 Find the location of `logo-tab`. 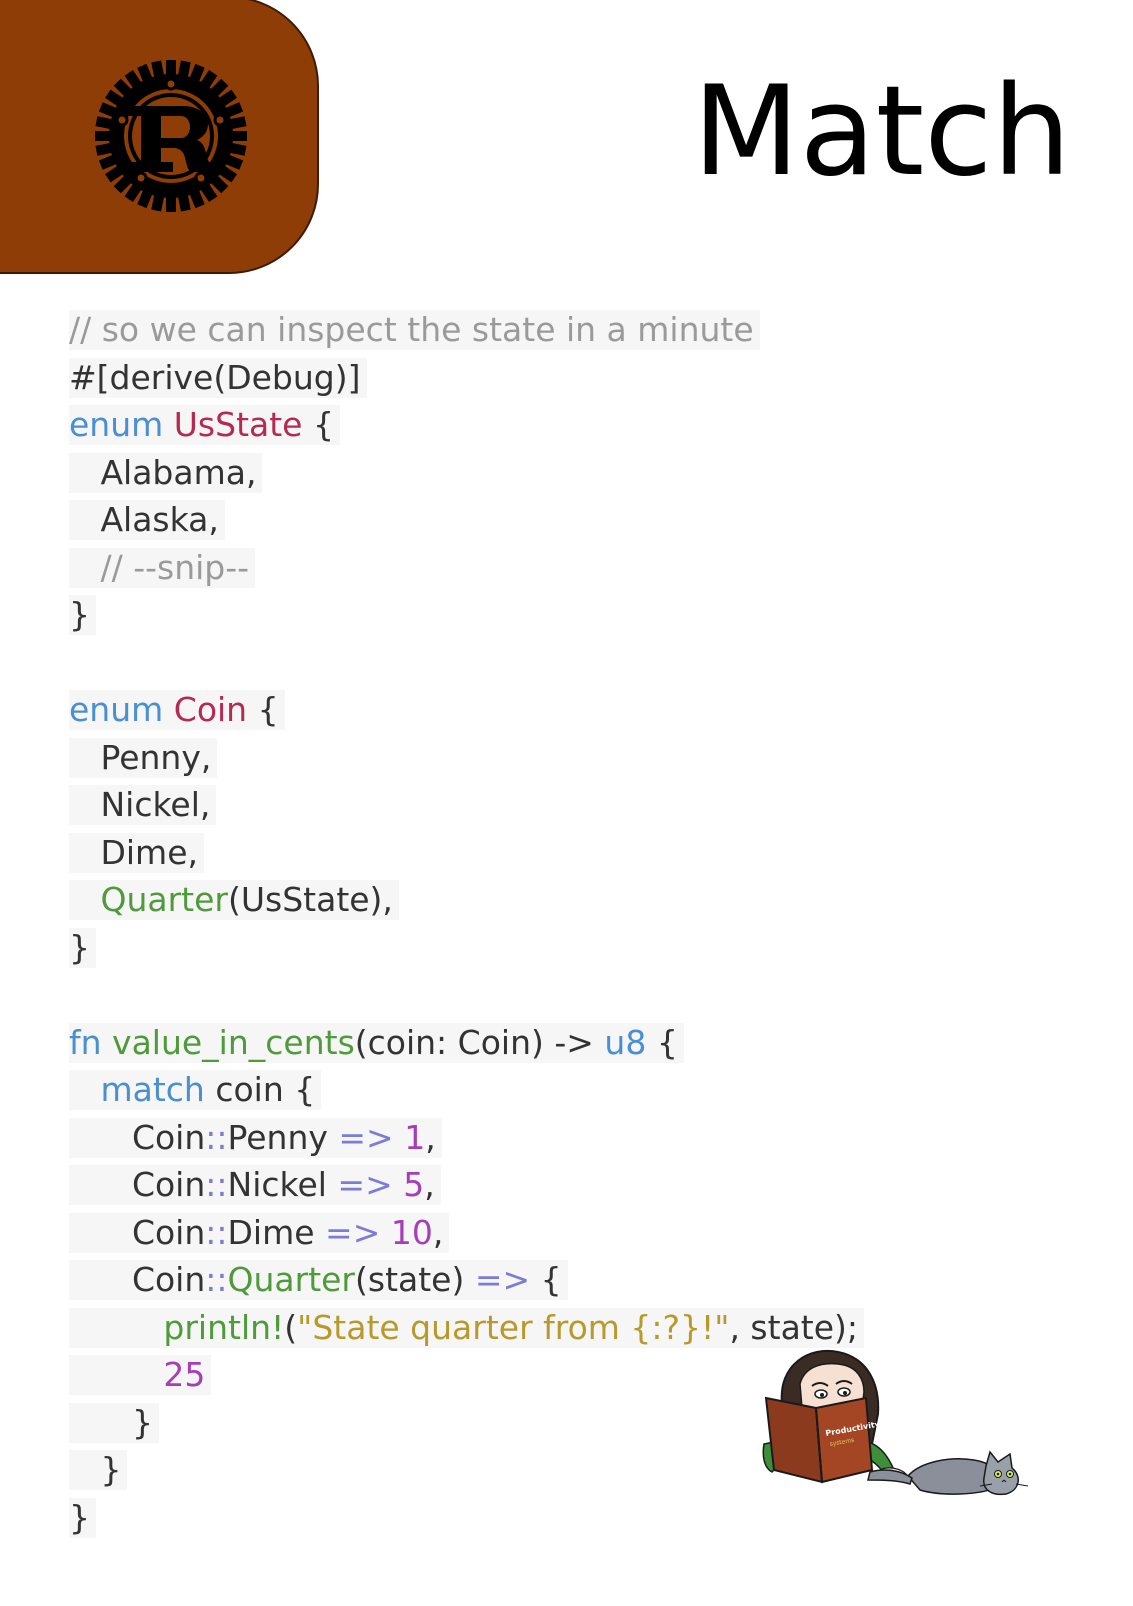

logo-tab is located at coordinates (159, 137).